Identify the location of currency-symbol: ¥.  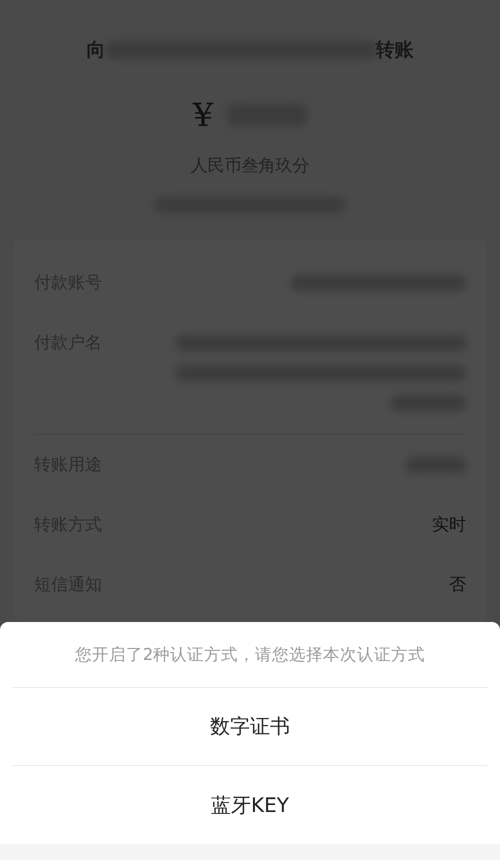
(203, 115).